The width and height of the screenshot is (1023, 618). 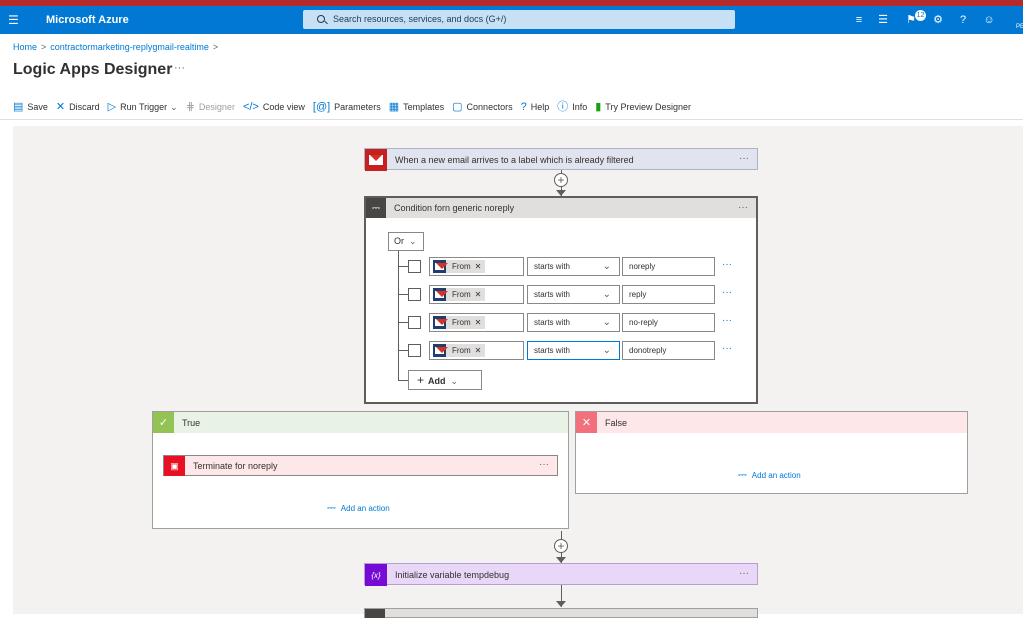 What do you see at coordinates (25, 47) in the screenshot?
I see `breadcrumb-home: Home` at bounding box center [25, 47].